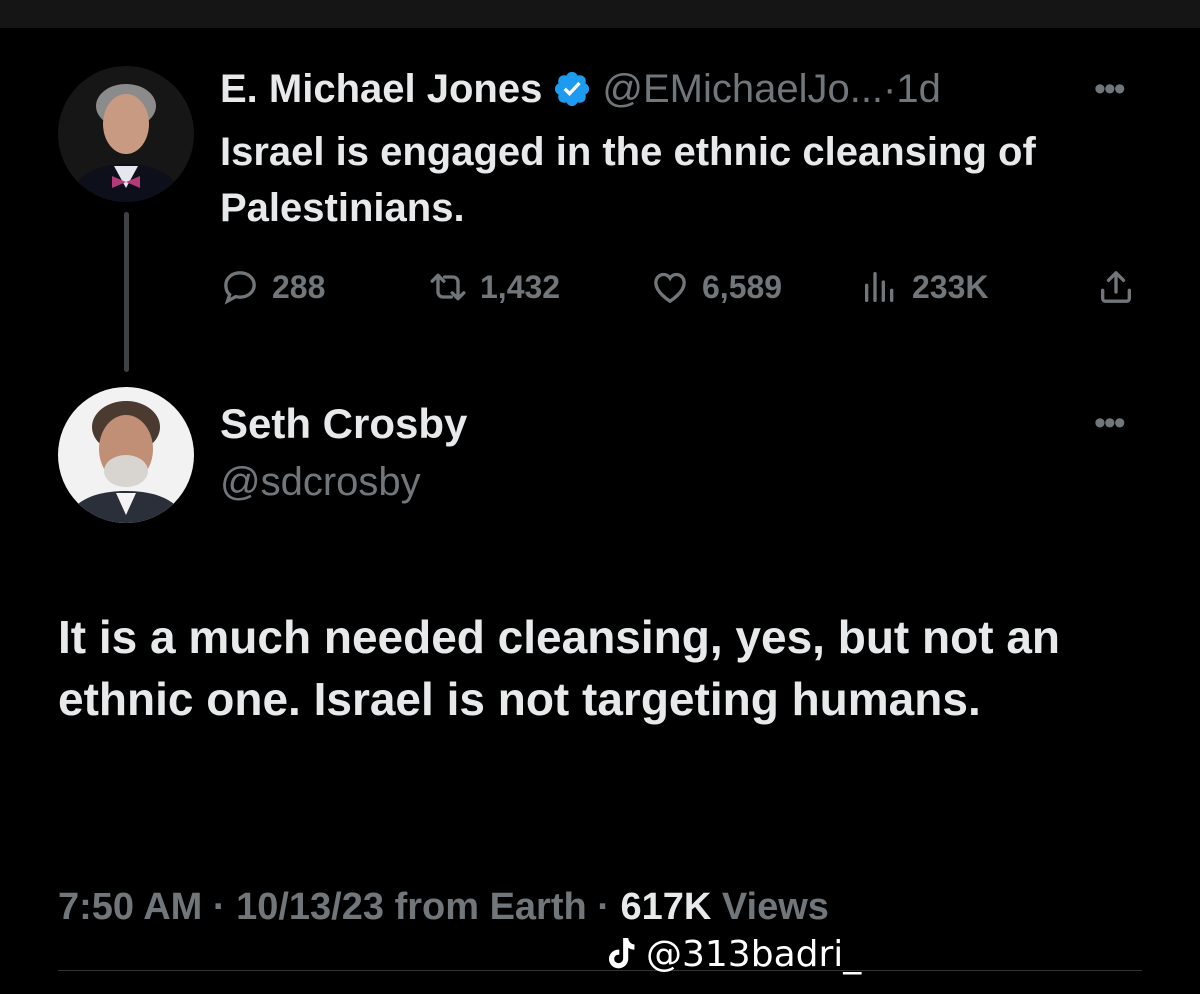 The image size is (1200, 994). What do you see at coordinates (572, 89) in the screenshot?
I see `verified-badge-icon` at bounding box center [572, 89].